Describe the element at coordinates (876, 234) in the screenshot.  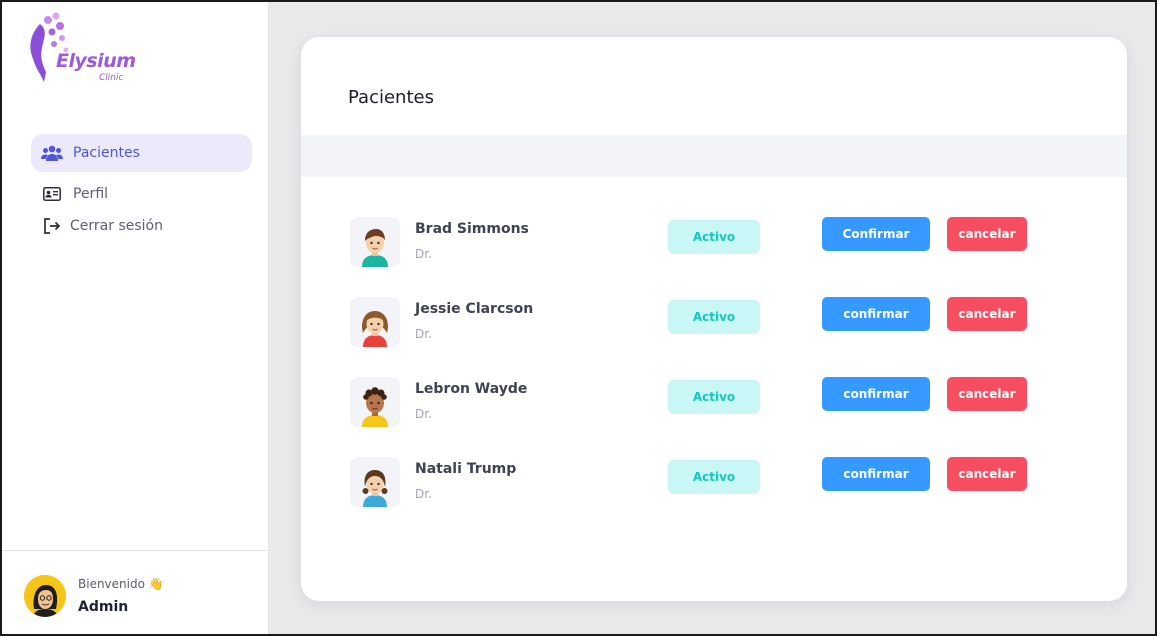
I see `confirm-button: Confirmar` at that location.